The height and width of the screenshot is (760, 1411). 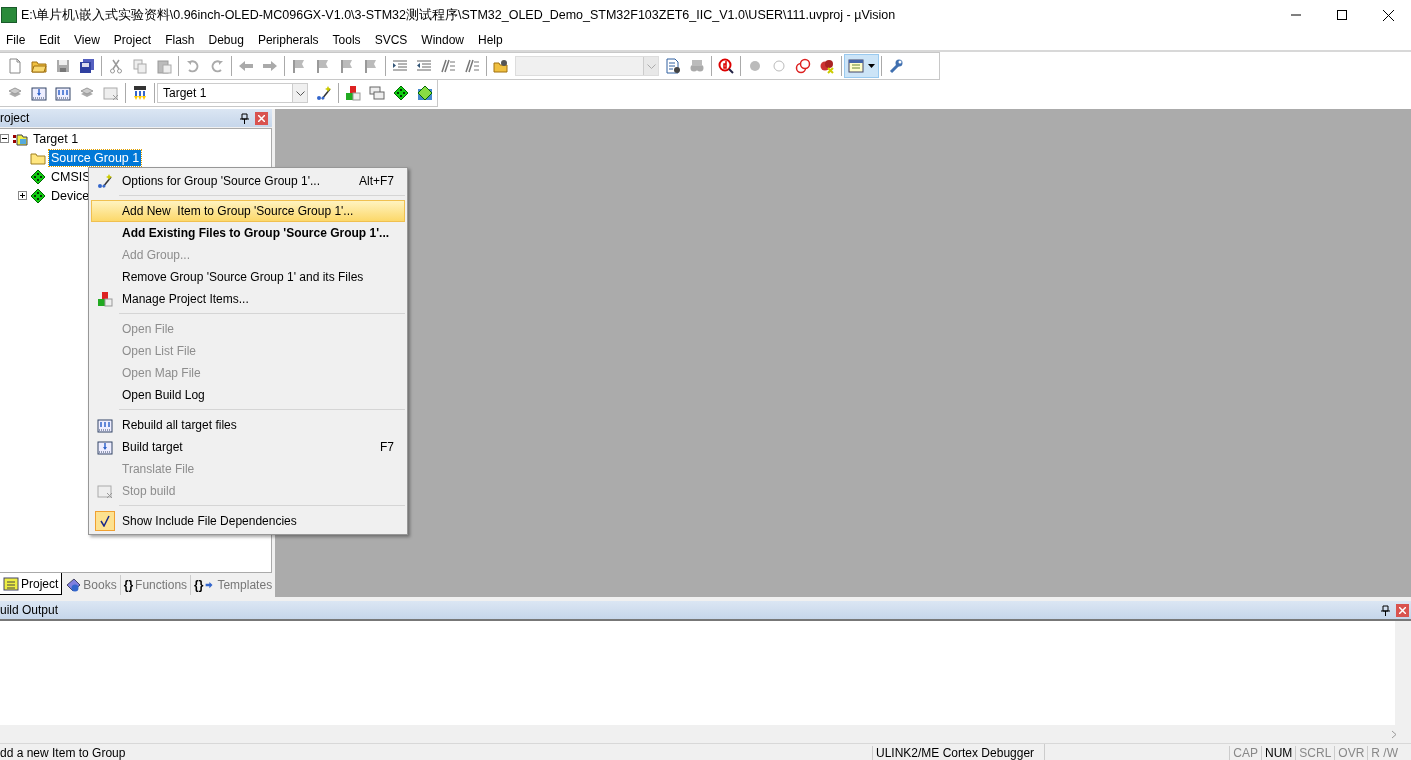 What do you see at coordinates (95, 157) in the screenshot?
I see `tree-item: Source Group 1` at bounding box center [95, 157].